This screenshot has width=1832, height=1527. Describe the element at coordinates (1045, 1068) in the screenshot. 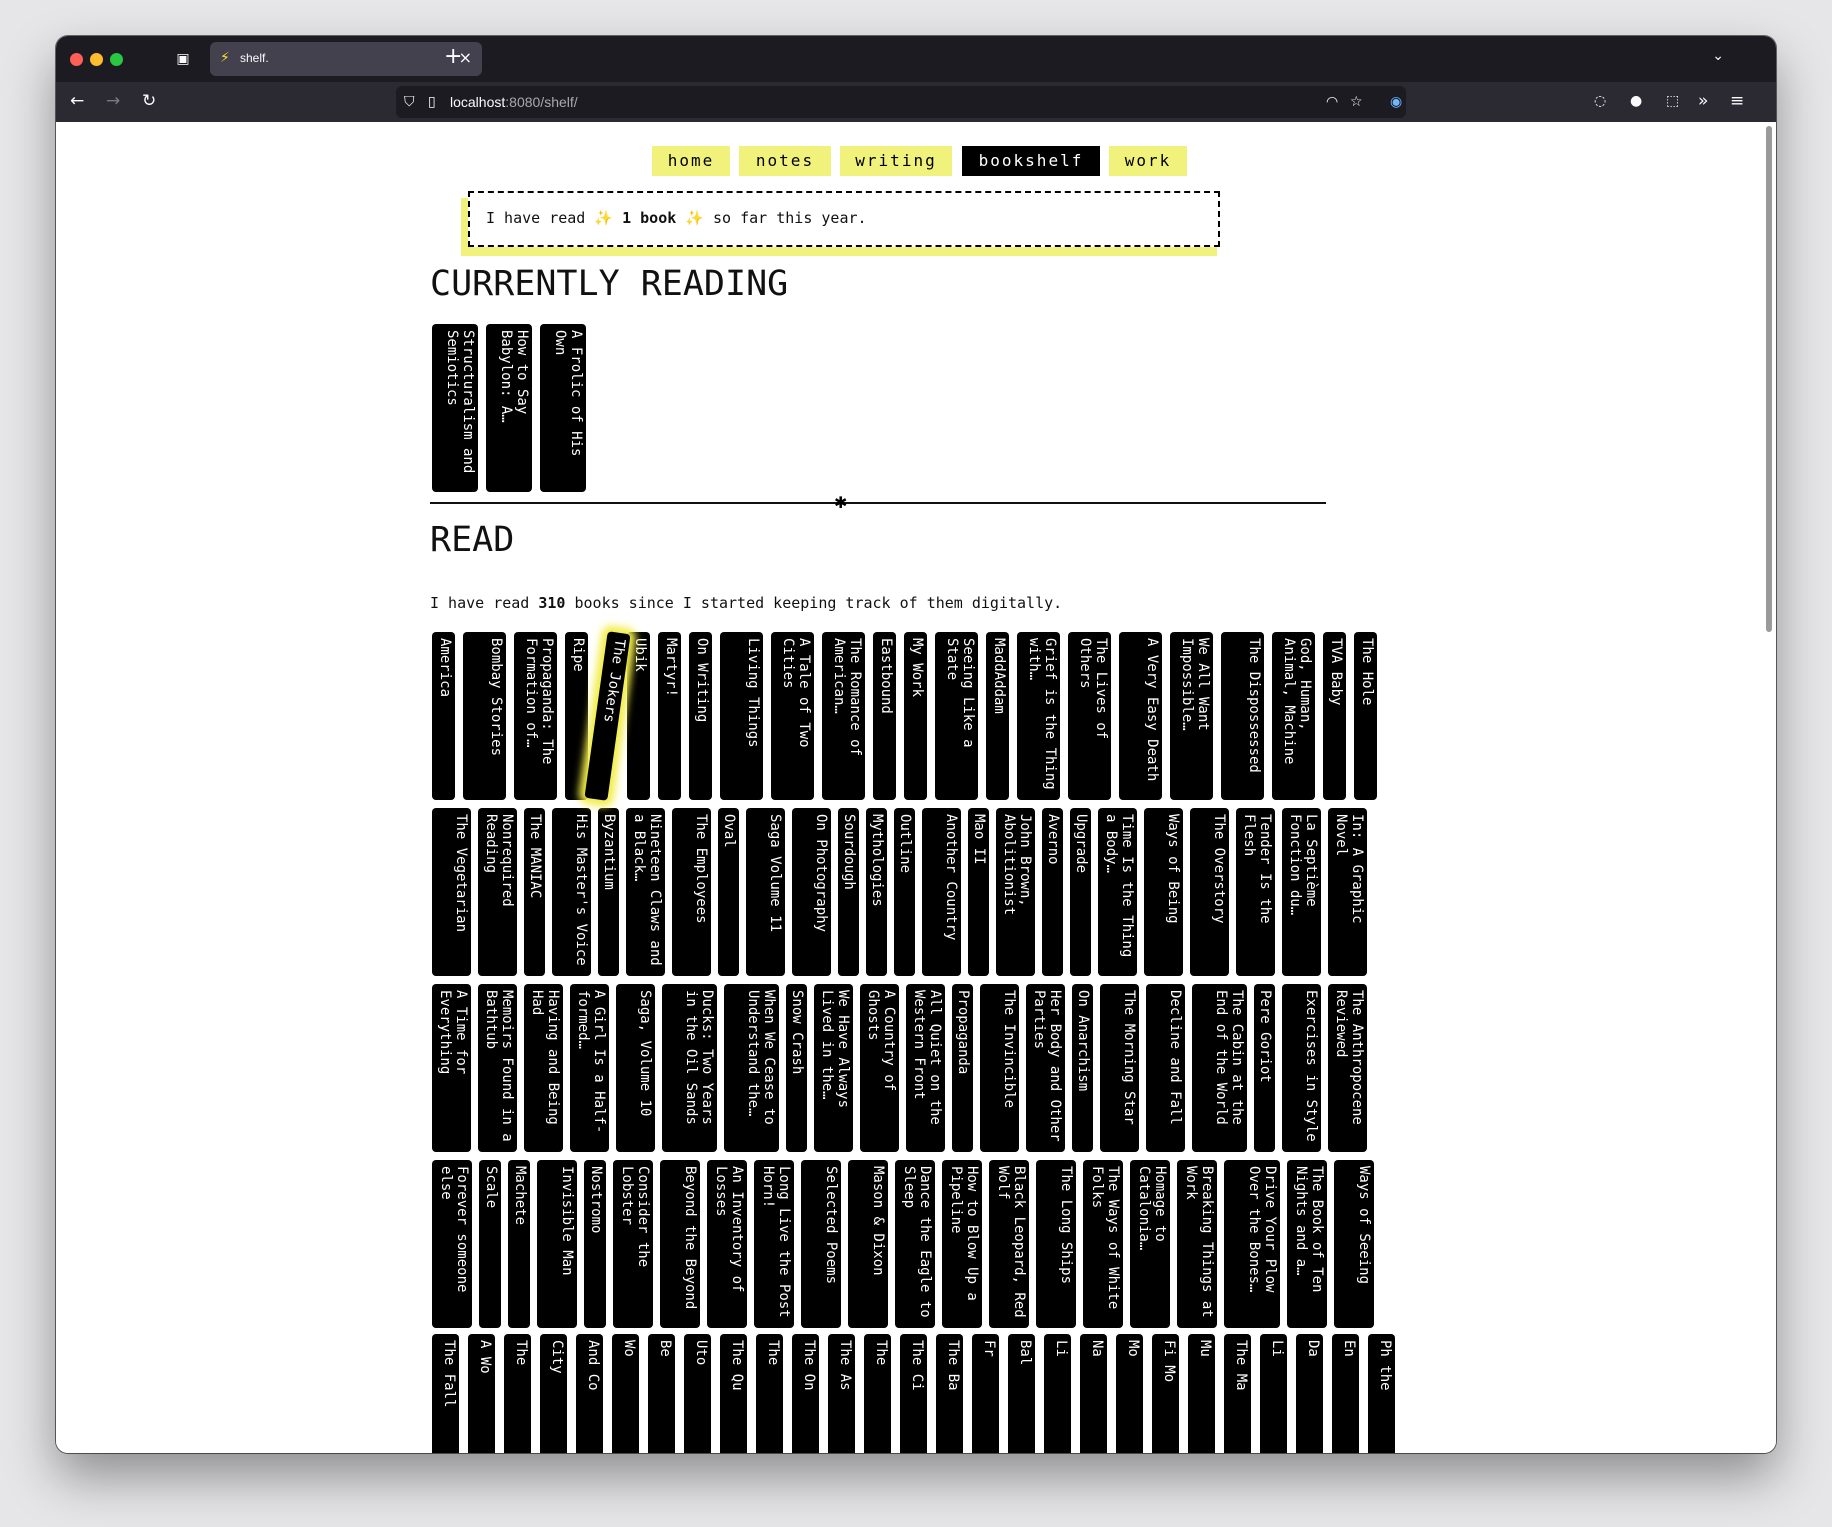

I see `book-spine: Her Body and Other Parties` at that location.